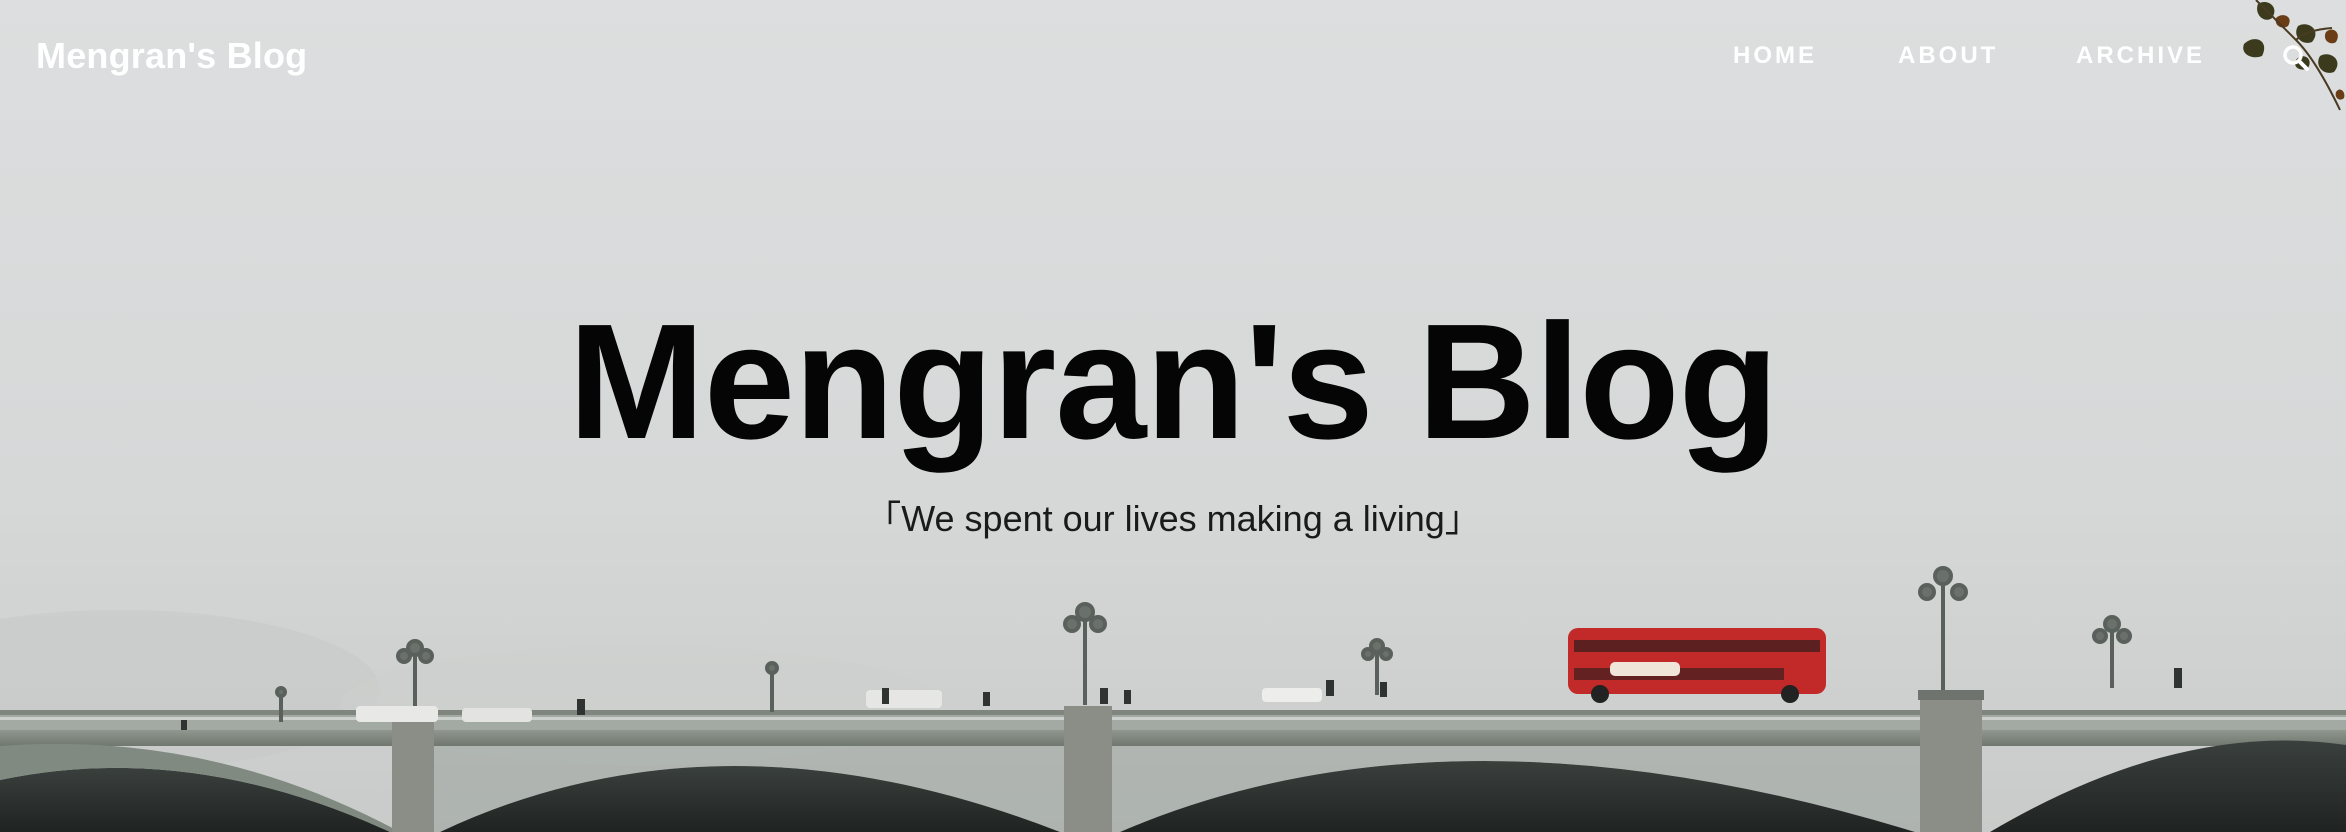  I want to click on hero-subtitle: 「We spent our lives making a living」, so click(1173, 518).